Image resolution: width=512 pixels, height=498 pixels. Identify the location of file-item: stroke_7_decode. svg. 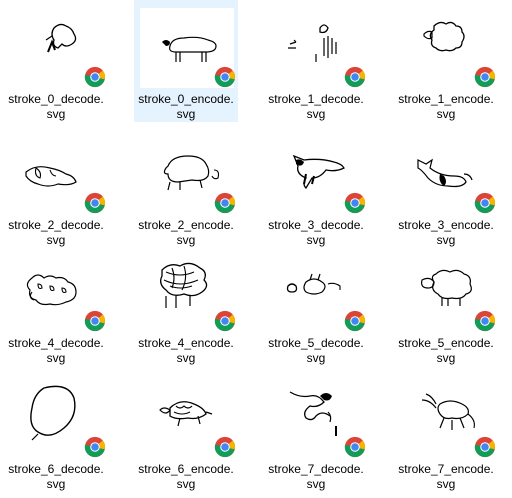
(316, 431).